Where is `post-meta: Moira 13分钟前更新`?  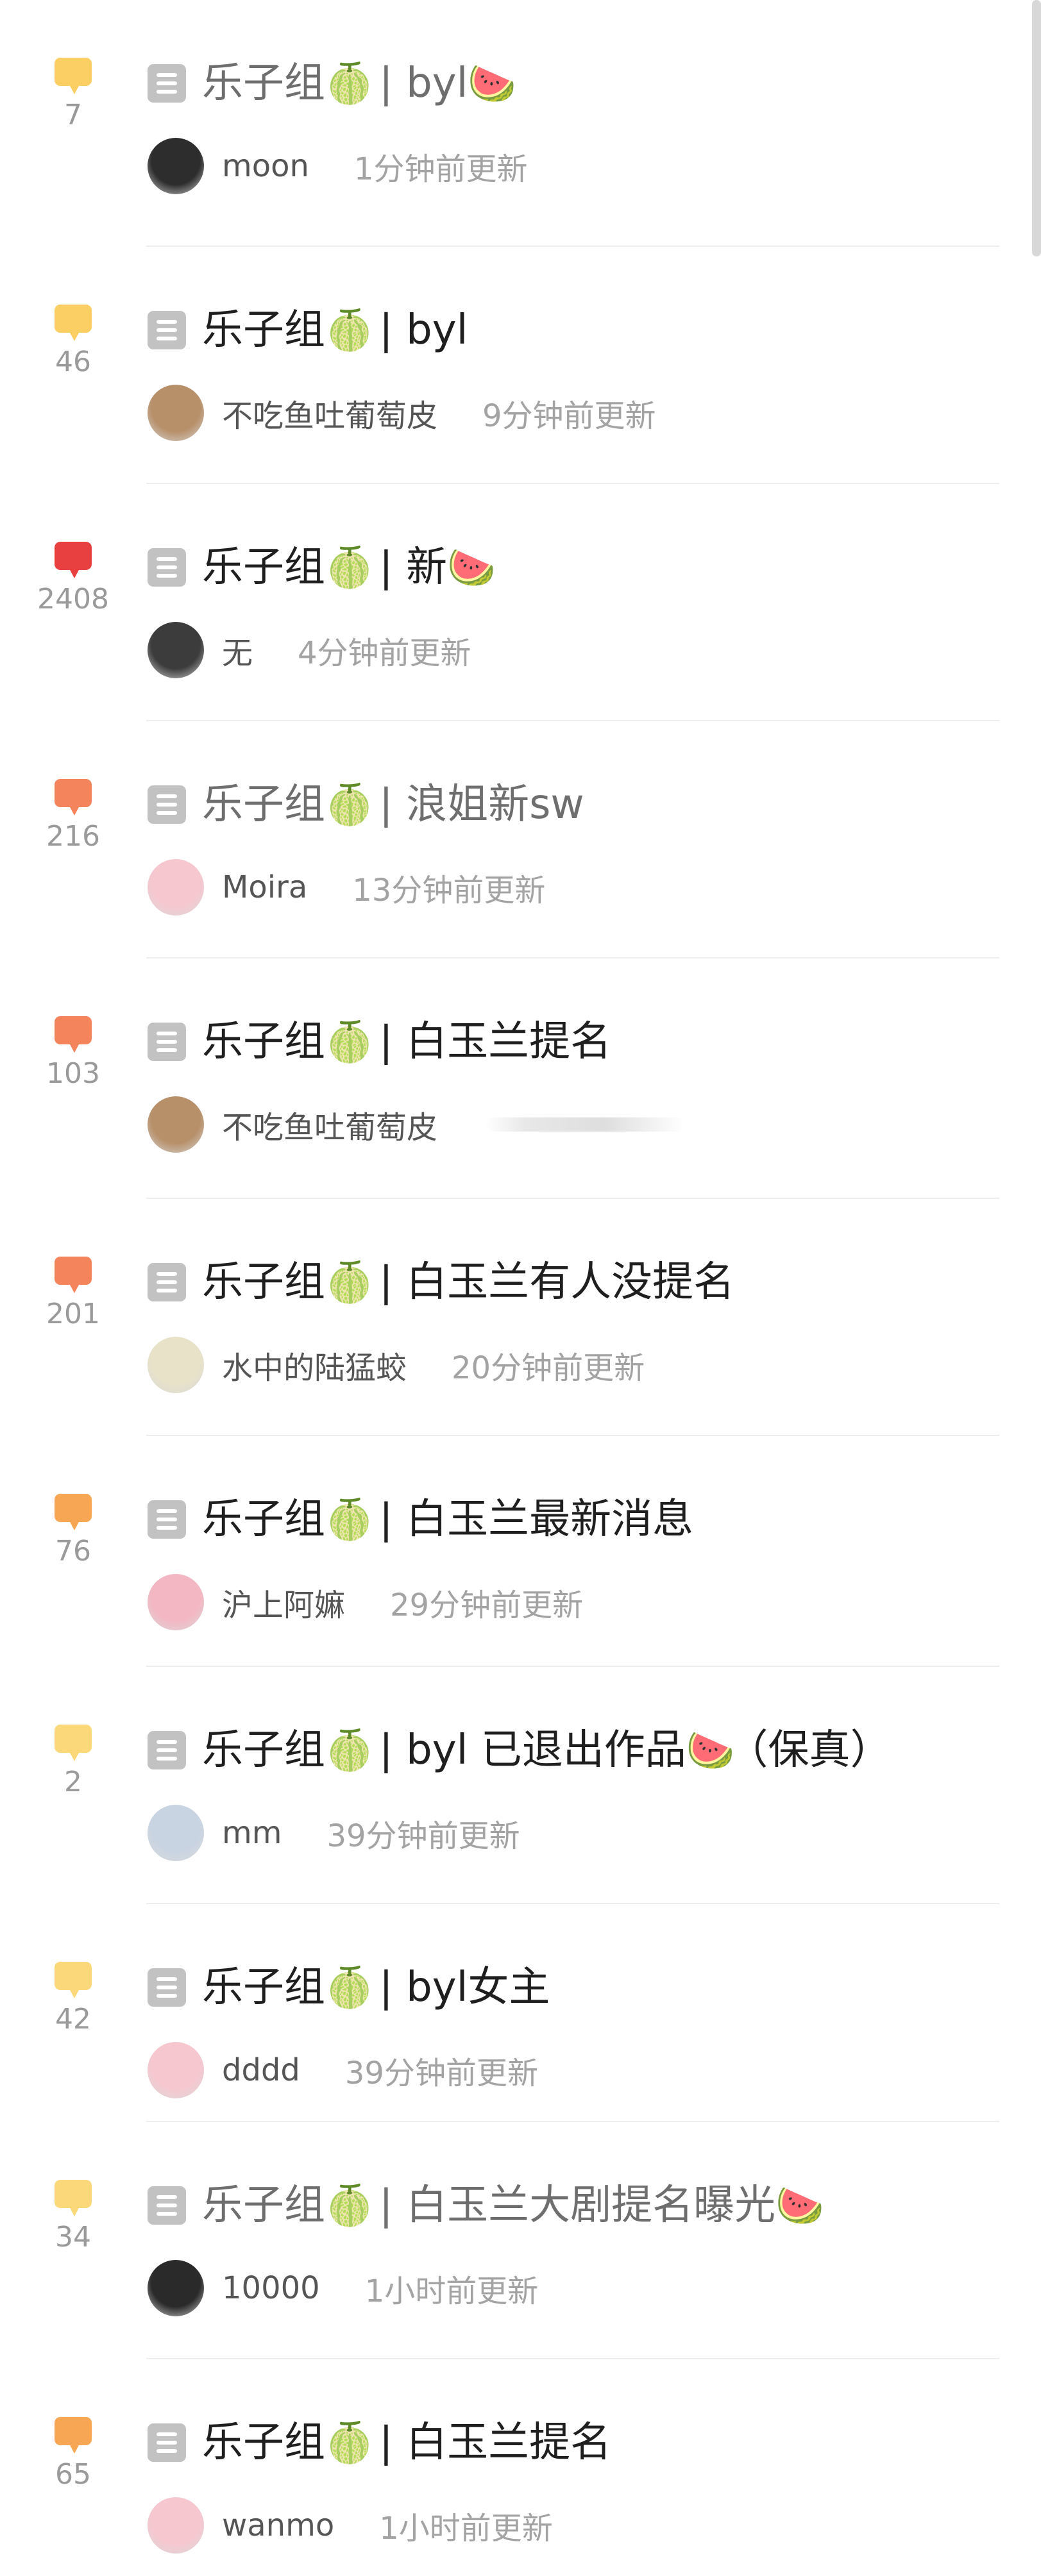 post-meta: Moira 13分钟前更新 is located at coordinates (346, 888).